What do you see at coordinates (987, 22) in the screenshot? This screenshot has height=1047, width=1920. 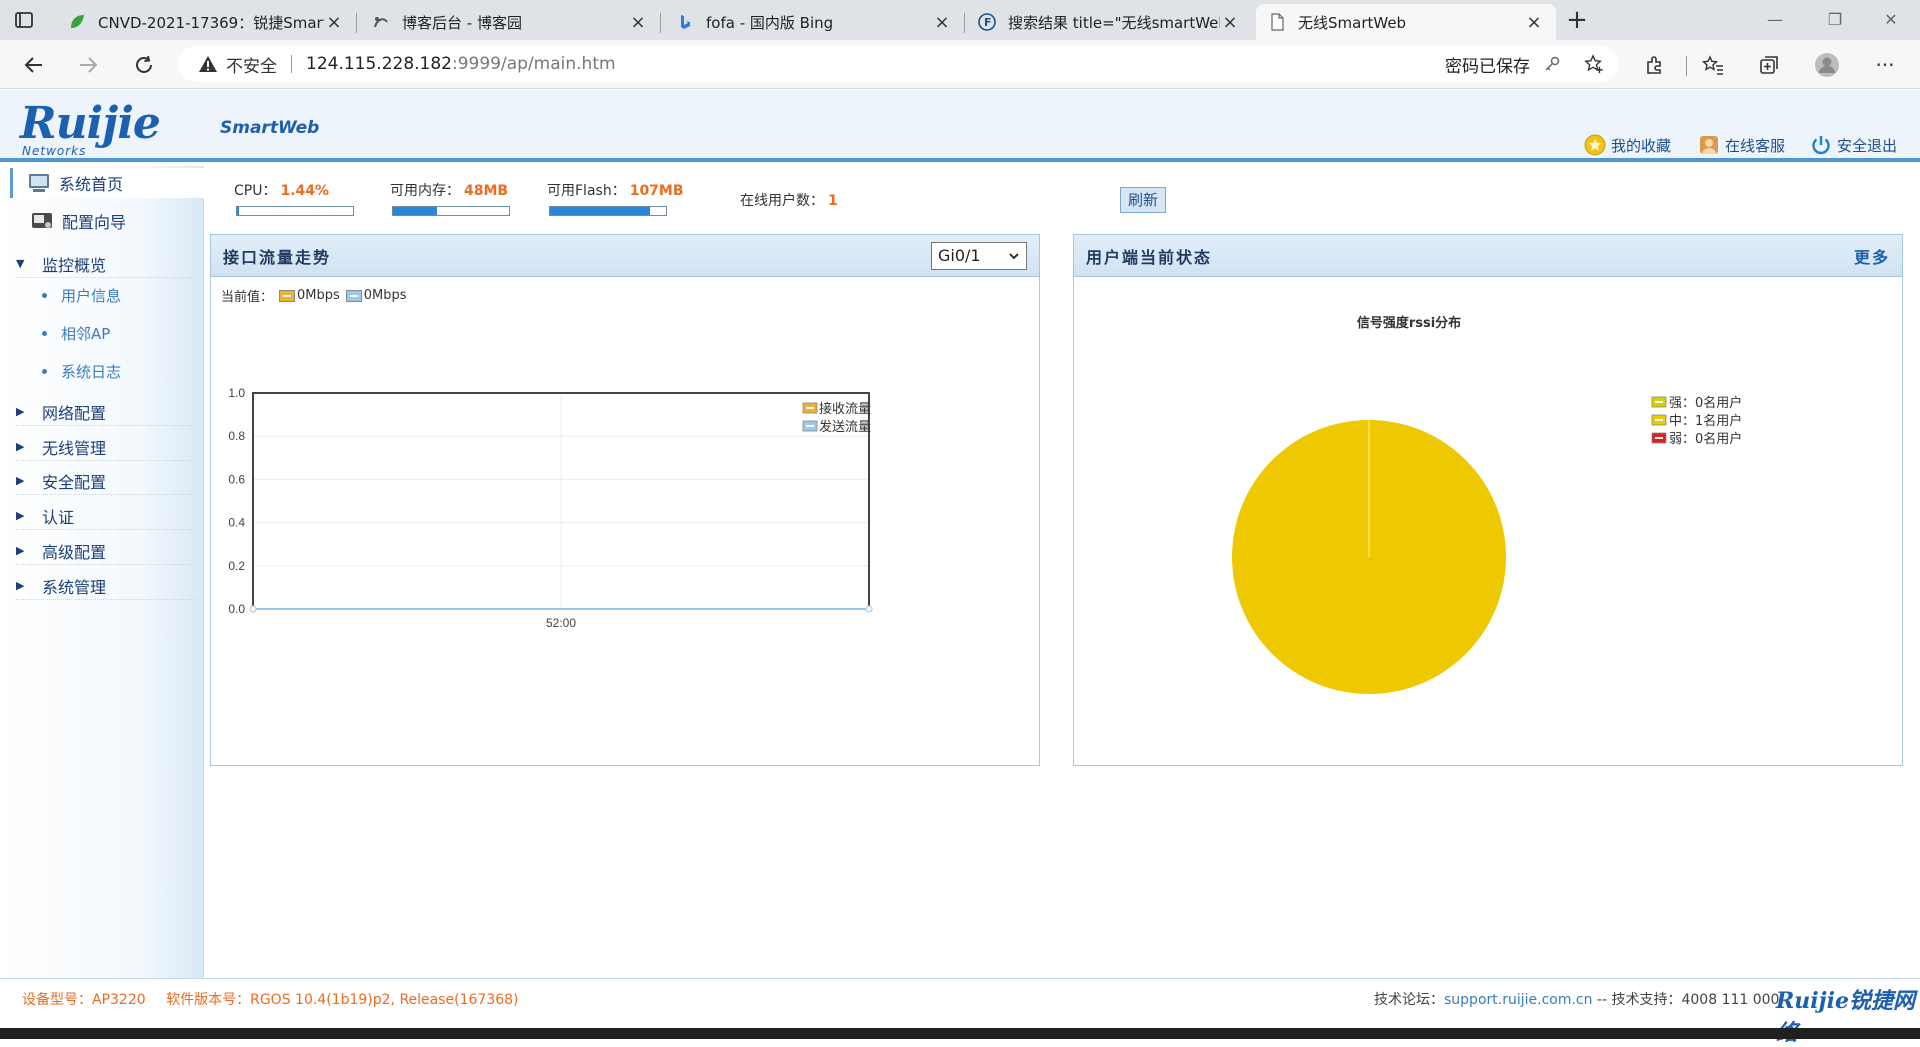 I see `fofa-icon: F` at bounding box center [987, 22].